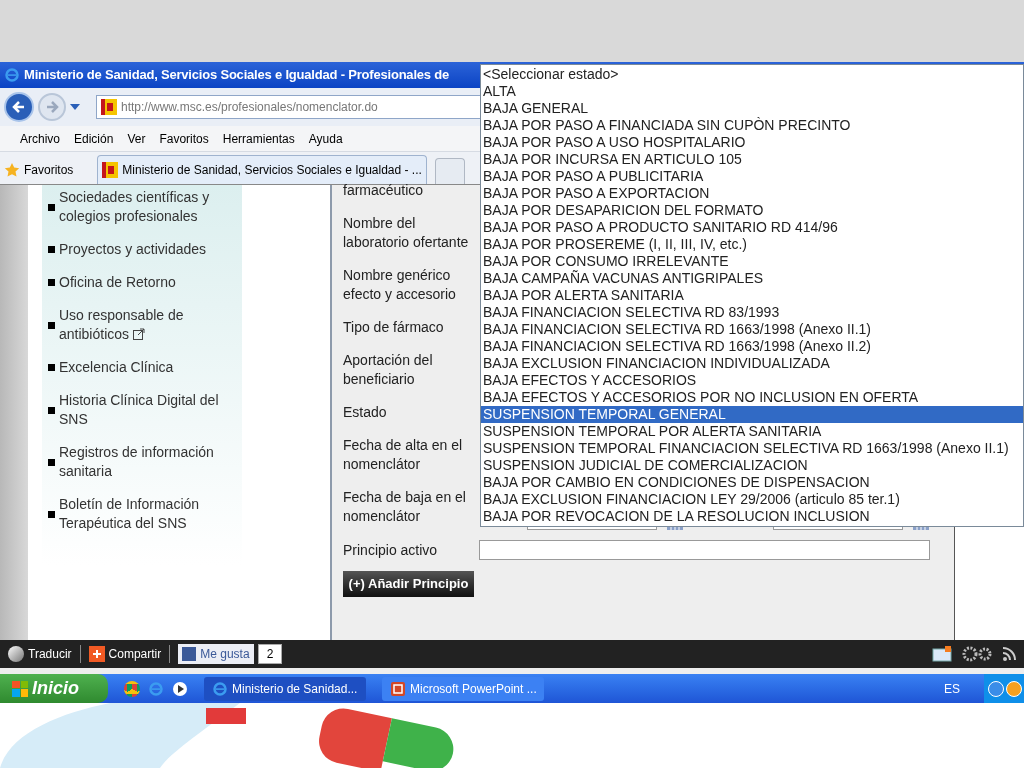  What do you see at coordinates (752, 516) in the screenshot?
I see `dropdown-option: BAJA POR REVOCACION DE LA RESOLUCION INCLUSION` at bounding box center [752, 516].